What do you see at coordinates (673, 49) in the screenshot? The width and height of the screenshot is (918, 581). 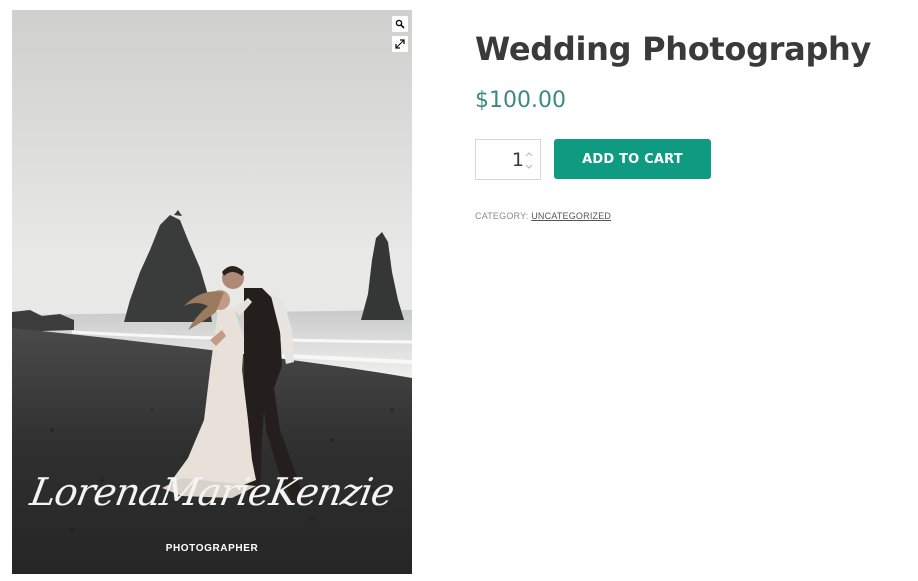 I see `product-title: Wedding Photography` at bounding box center [673, 49].